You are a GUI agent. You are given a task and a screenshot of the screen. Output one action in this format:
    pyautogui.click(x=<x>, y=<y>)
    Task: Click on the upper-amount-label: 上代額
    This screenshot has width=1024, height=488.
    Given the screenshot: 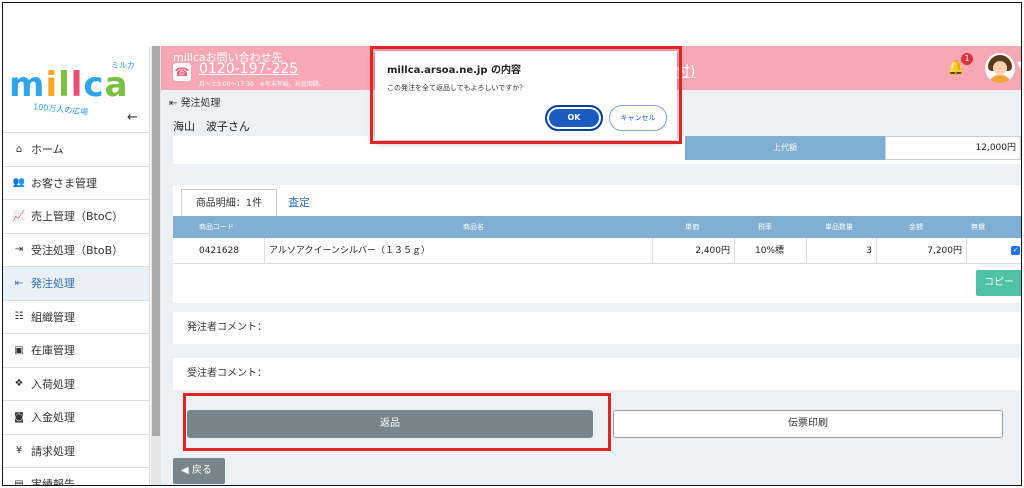 What is the action you would take?
    pyautogui.click(x=785, y=148)
    